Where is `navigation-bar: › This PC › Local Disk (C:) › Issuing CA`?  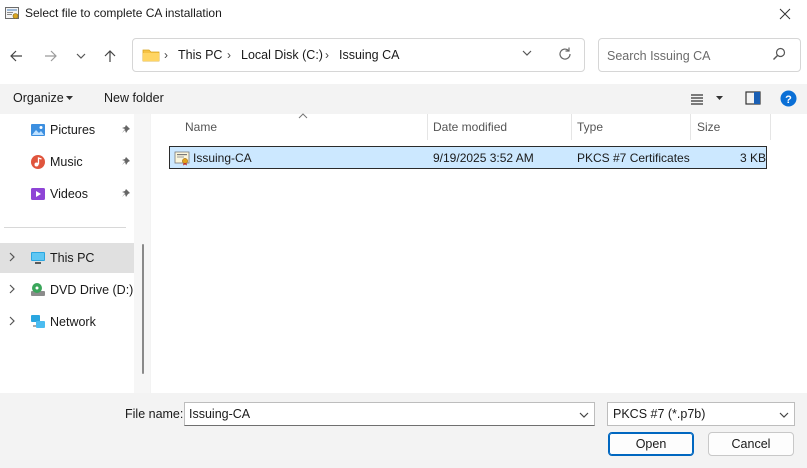 navigation-bar: › This PC › Local Disk (C:) › Issuing CA is located at coordinates (403, 56).